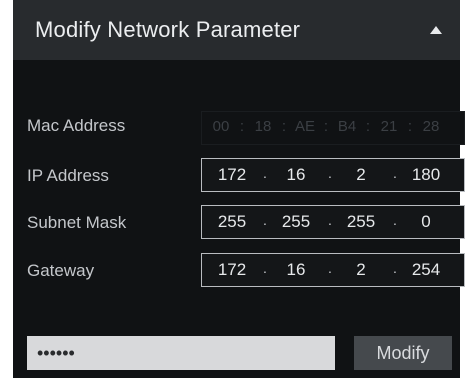 The height and width of the screenshot is (378, 472). I want to click on ip-octet-3: 2, so click(361, 175).